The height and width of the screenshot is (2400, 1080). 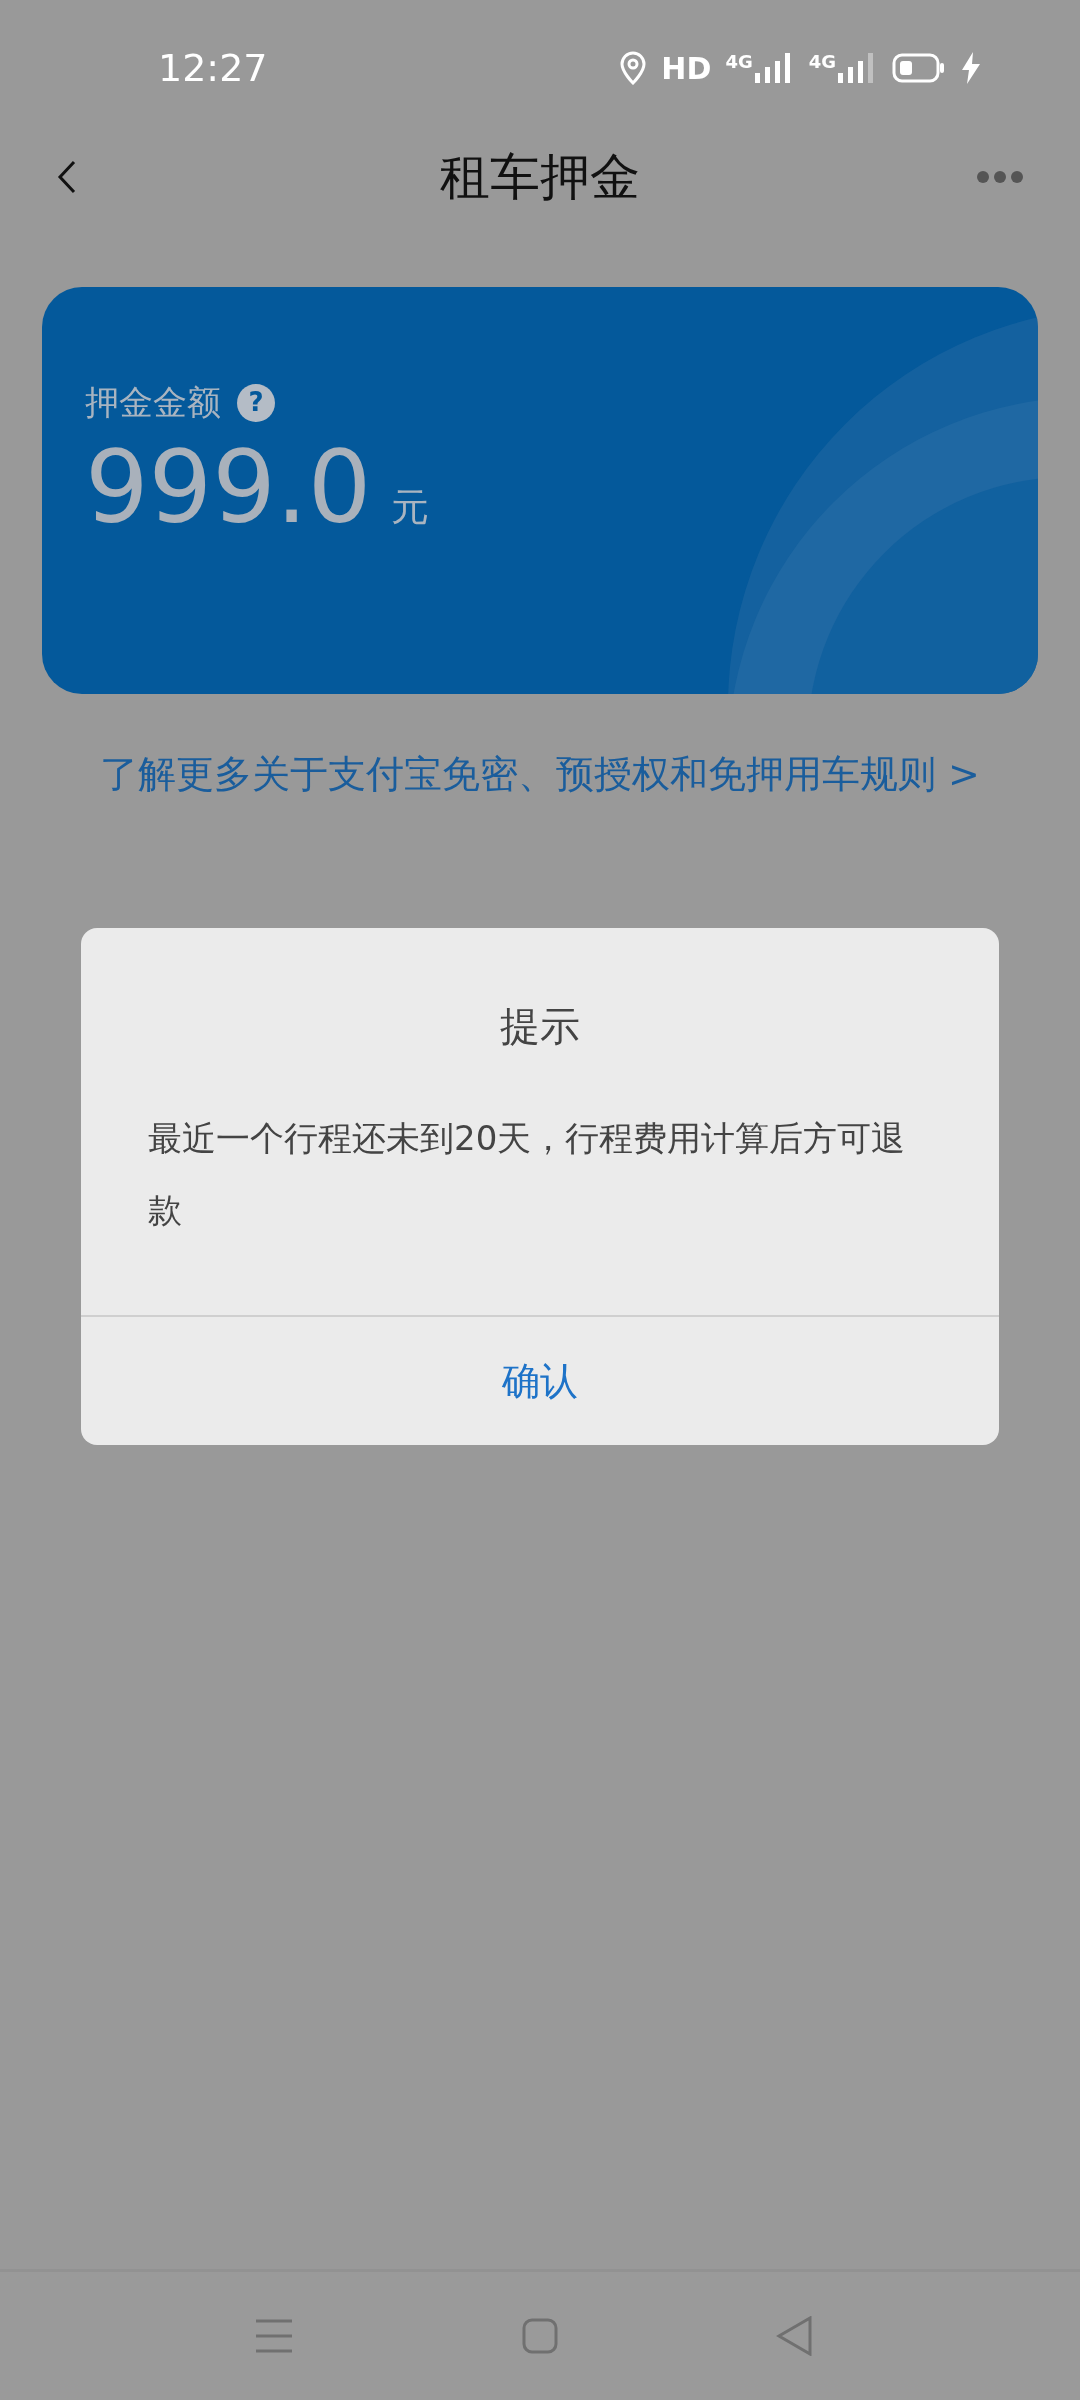 What do you see at coordinates (540, 774) in the screenshot?
I see `rules-link: 了解更多关于支付宝免密、预授权和免押用车规则 >` at bounding box center [540, 774].